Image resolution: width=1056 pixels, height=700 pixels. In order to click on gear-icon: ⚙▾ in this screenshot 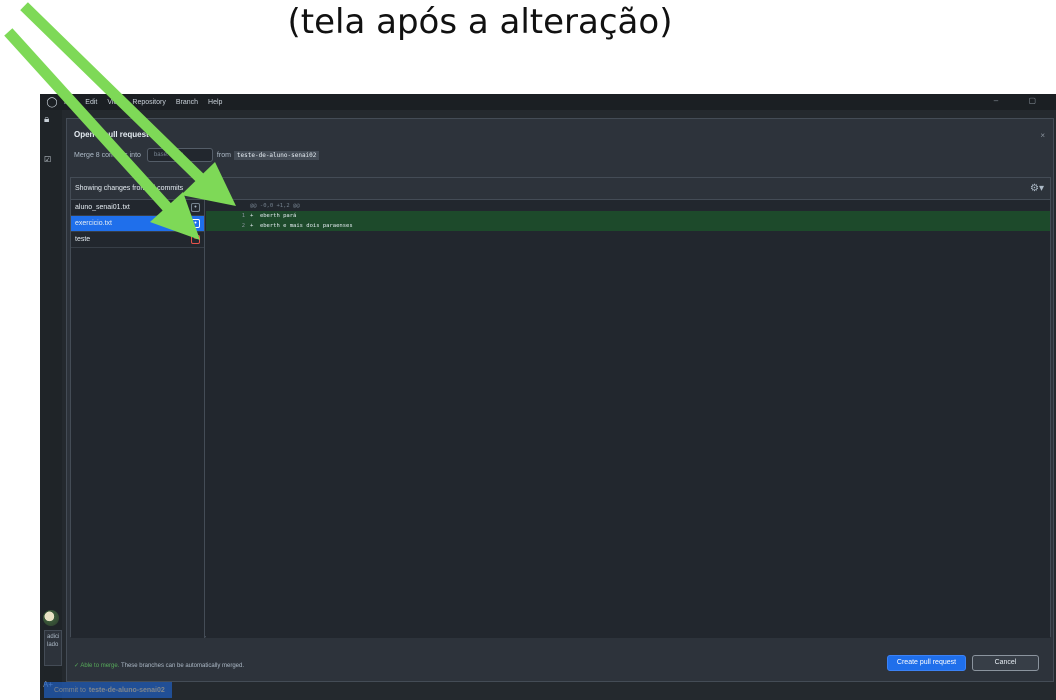, I will do `click(1037, 188)`.